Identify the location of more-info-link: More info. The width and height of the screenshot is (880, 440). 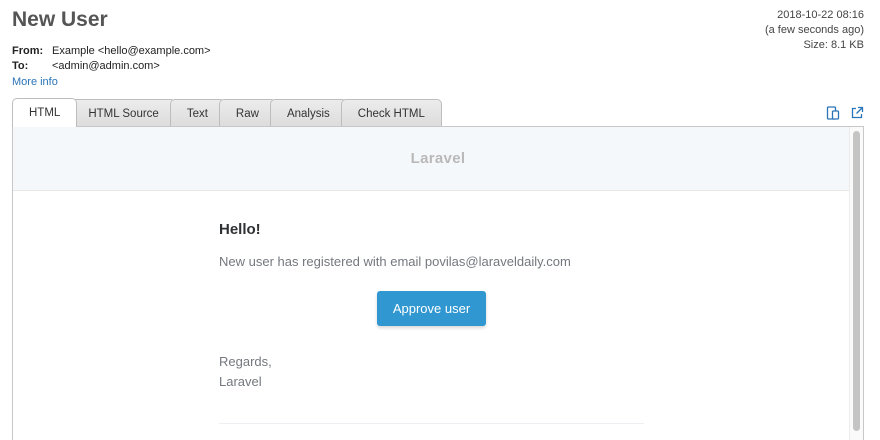
(35, 82).